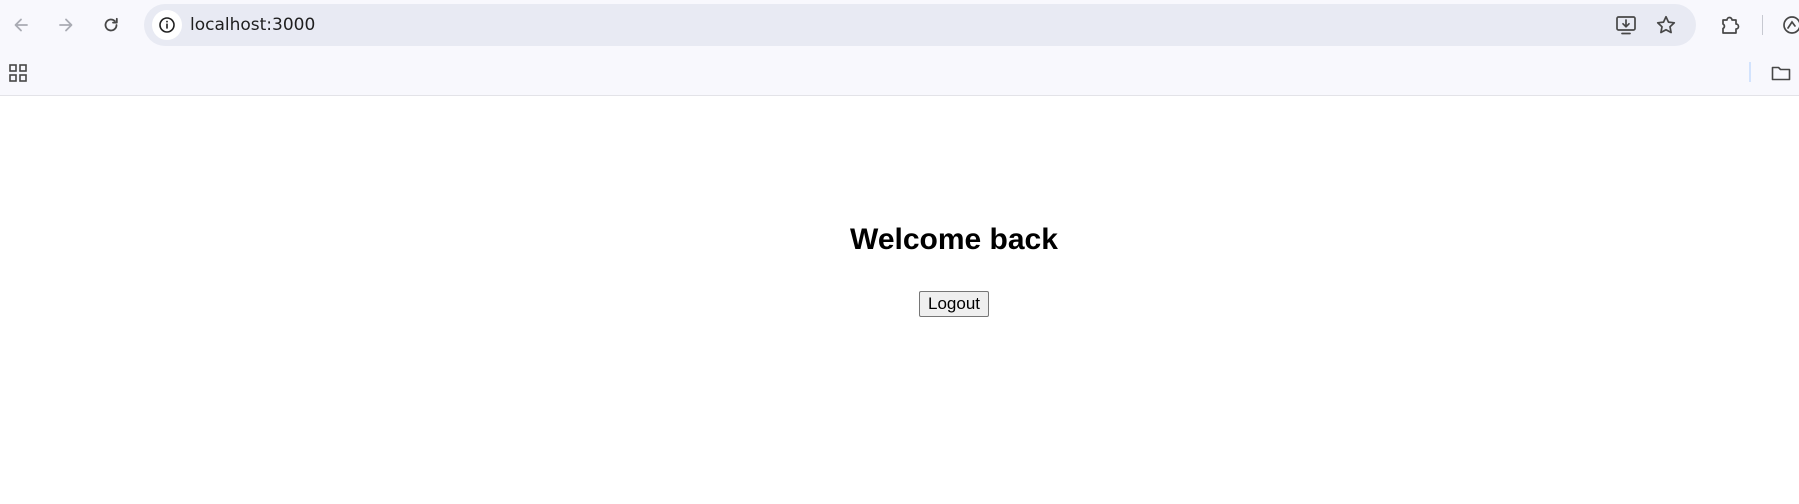 The width and height of the screenshot is (1799, 504). I want to click on arrow-right-icon, so click(66, 25).